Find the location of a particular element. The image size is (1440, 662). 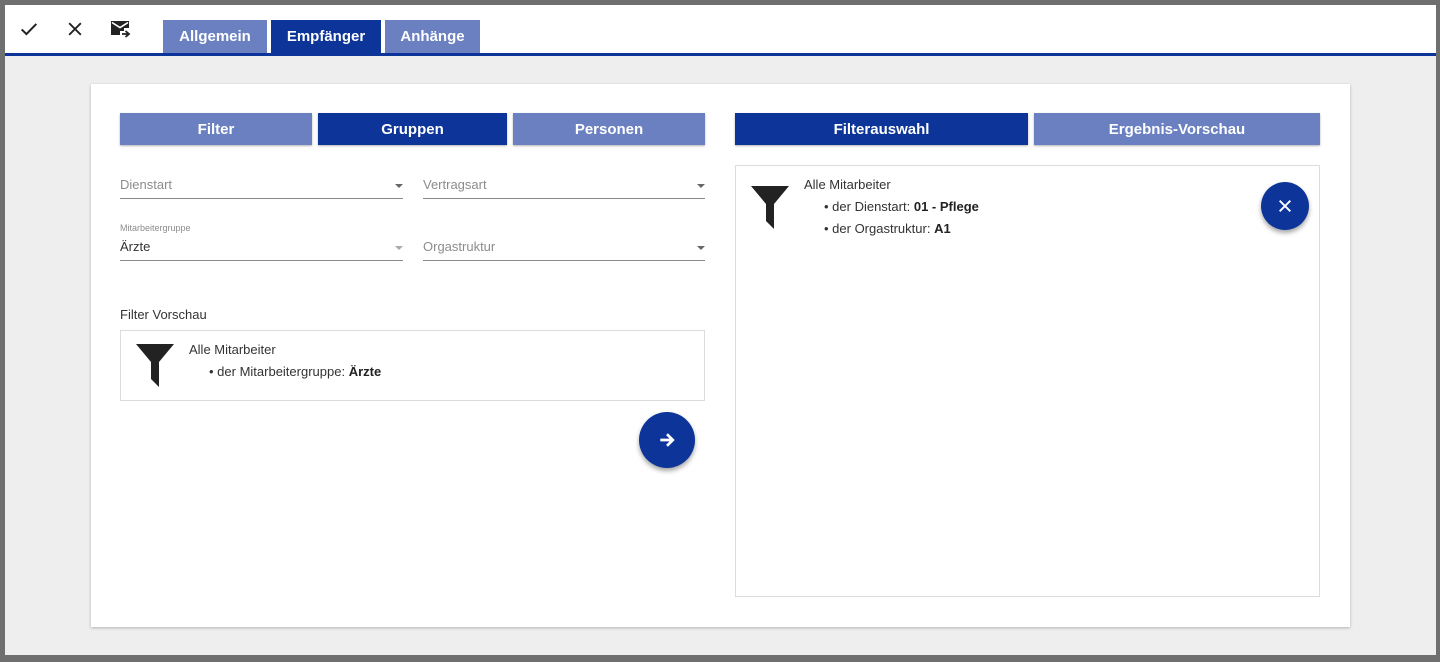

send-mail-button is located at coordinates (121, 29).